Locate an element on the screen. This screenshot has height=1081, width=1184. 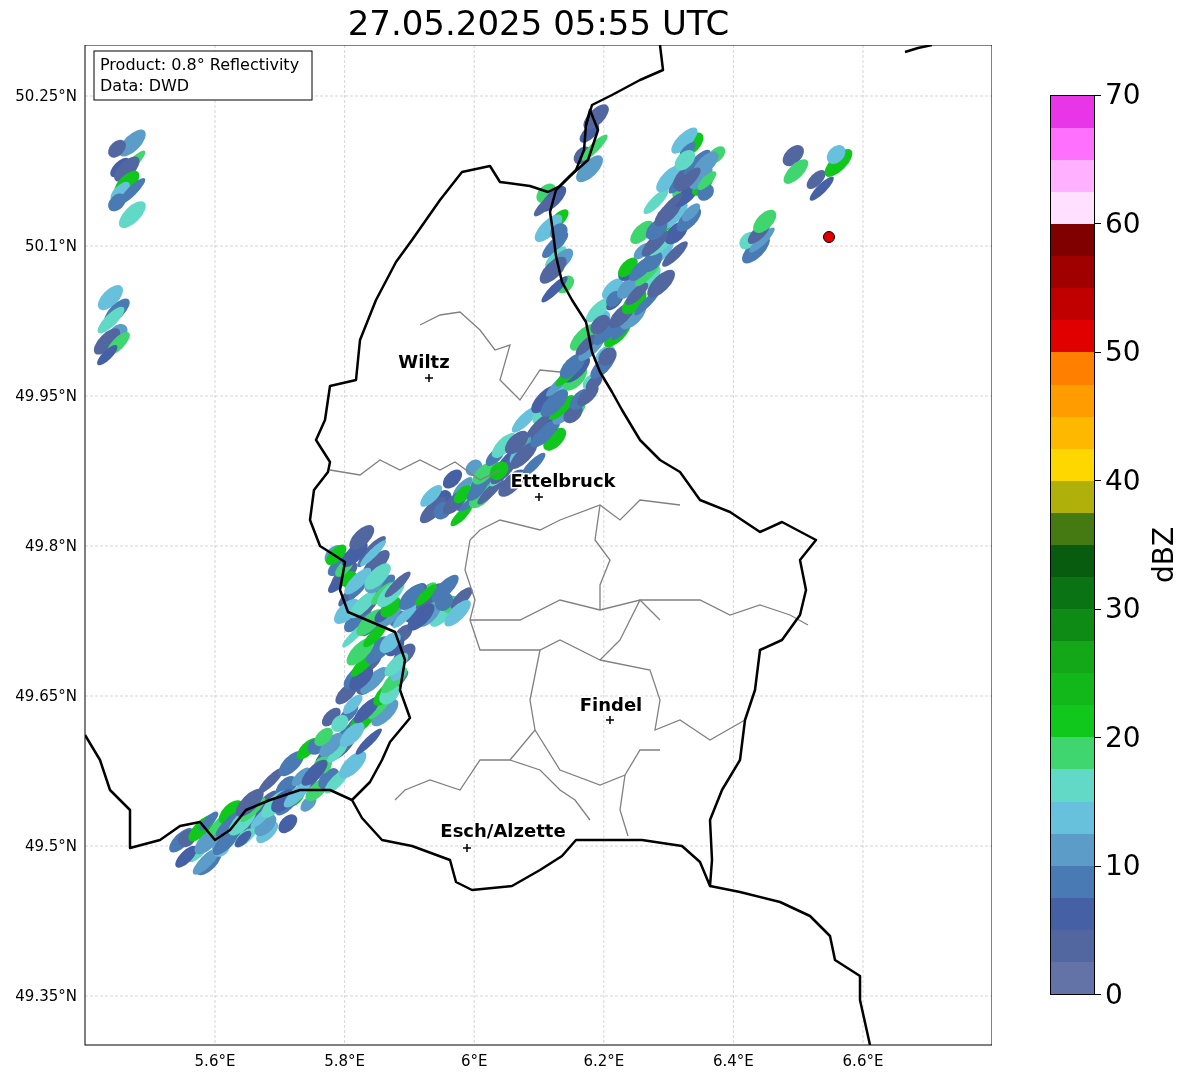
axis-tick-label: 6°E is located at coordinates (474, 1061).